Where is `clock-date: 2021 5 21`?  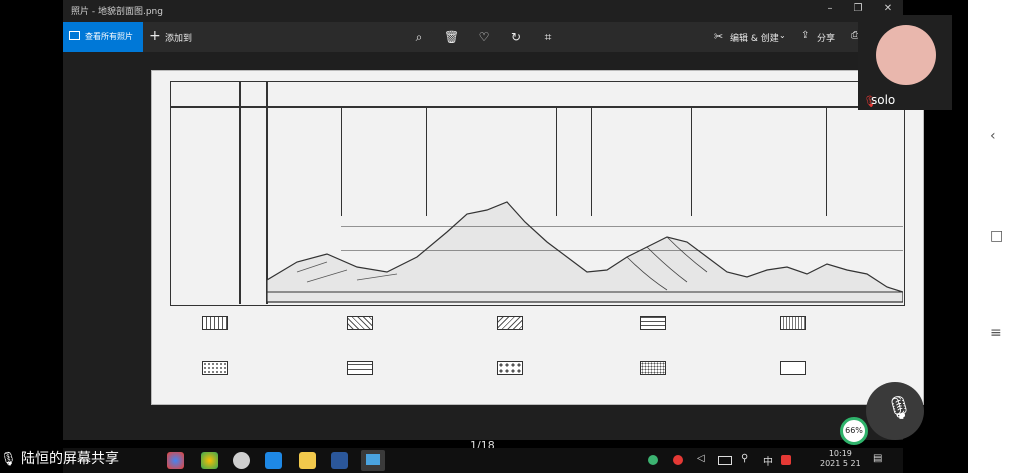
clock-date: 2021 5 21 is located at coordinates (840, 463).